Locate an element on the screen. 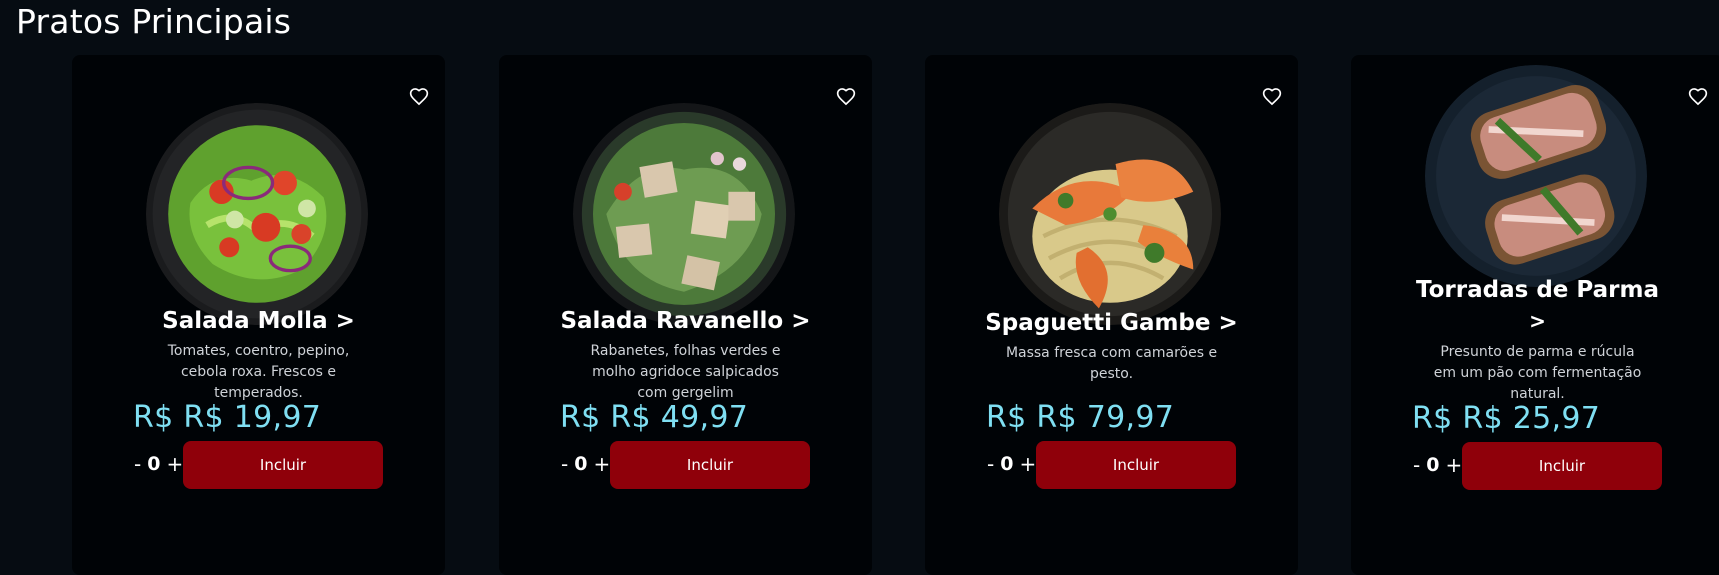 The height and width of the screenshot is (575, 1719). product-name: Spaguetti Gambe > is located at coordinates (1111, 323).